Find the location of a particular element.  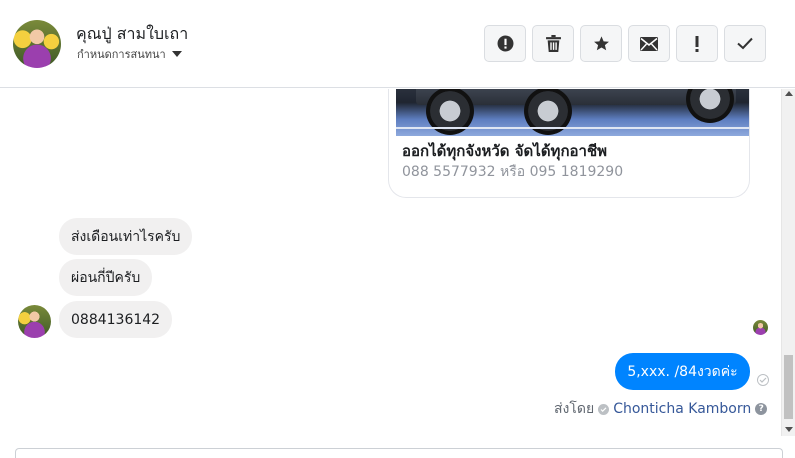

avatar is located at coordinates (37, 44).